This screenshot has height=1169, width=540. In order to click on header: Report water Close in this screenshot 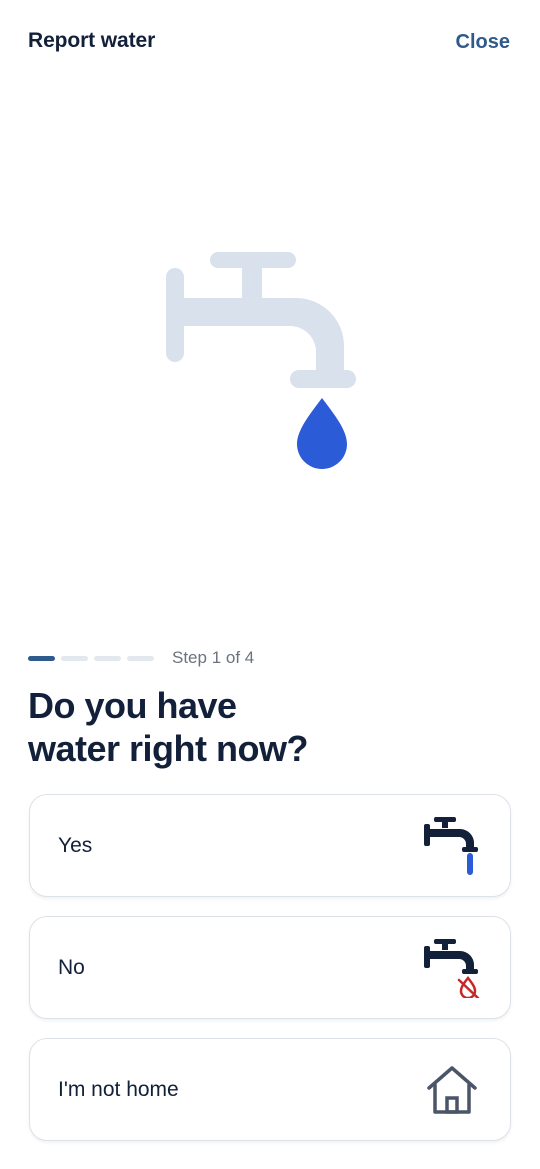, I will do `click(270, 43)`.